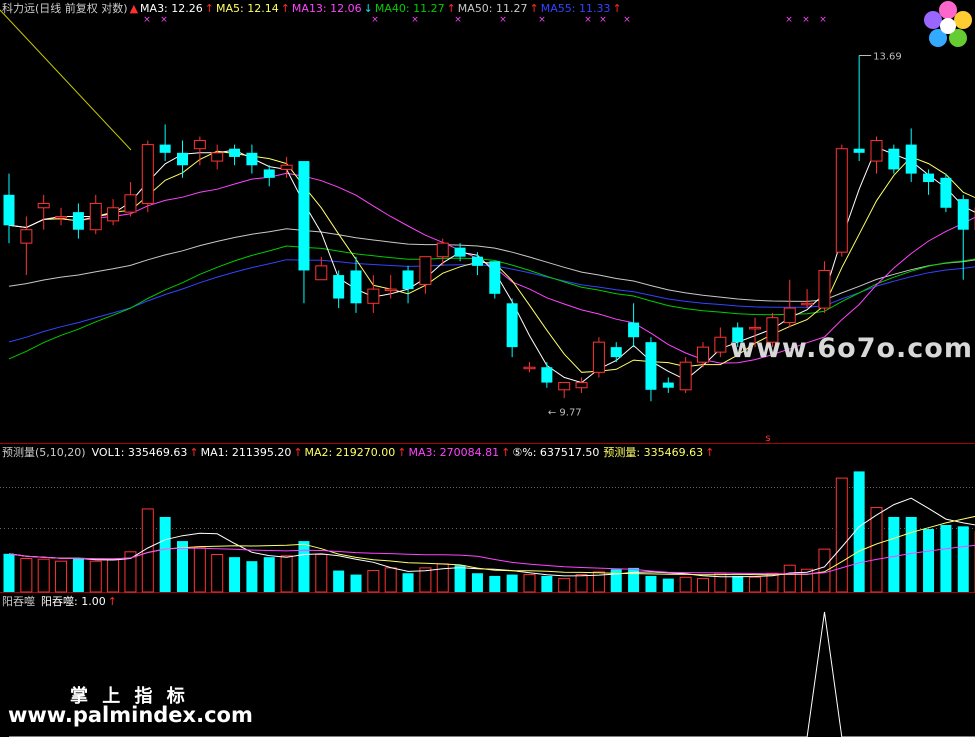 This screenshot has width=975, height=737. I want to click on volume-title: 预测量(5,10,20), so click(44, 452).